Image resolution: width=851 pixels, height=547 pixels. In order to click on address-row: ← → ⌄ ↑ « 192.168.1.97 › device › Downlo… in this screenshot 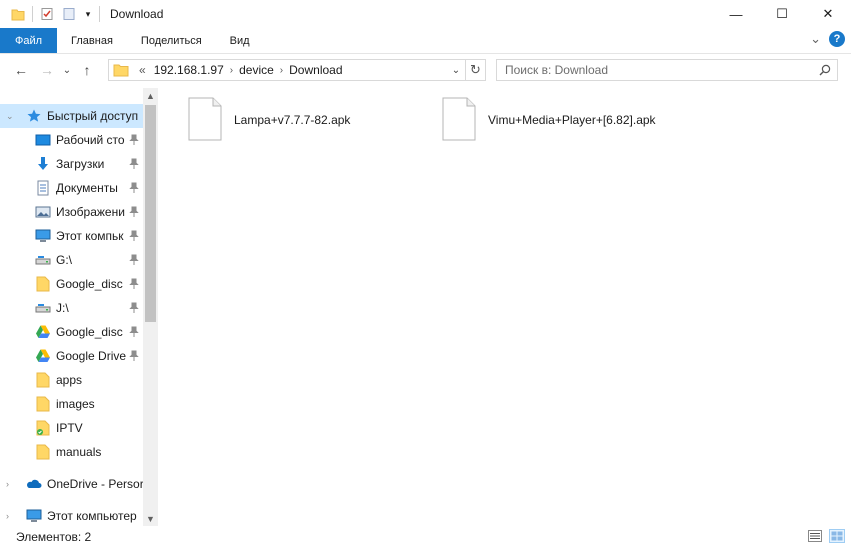, I will do `click(425, 70)`.